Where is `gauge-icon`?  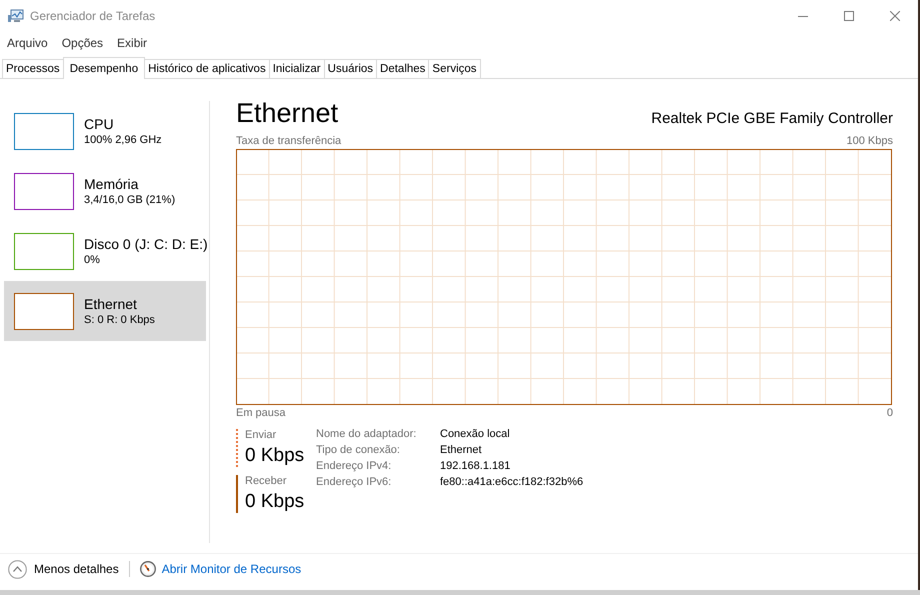 gauge-icon is located at coordinates (148, 569).